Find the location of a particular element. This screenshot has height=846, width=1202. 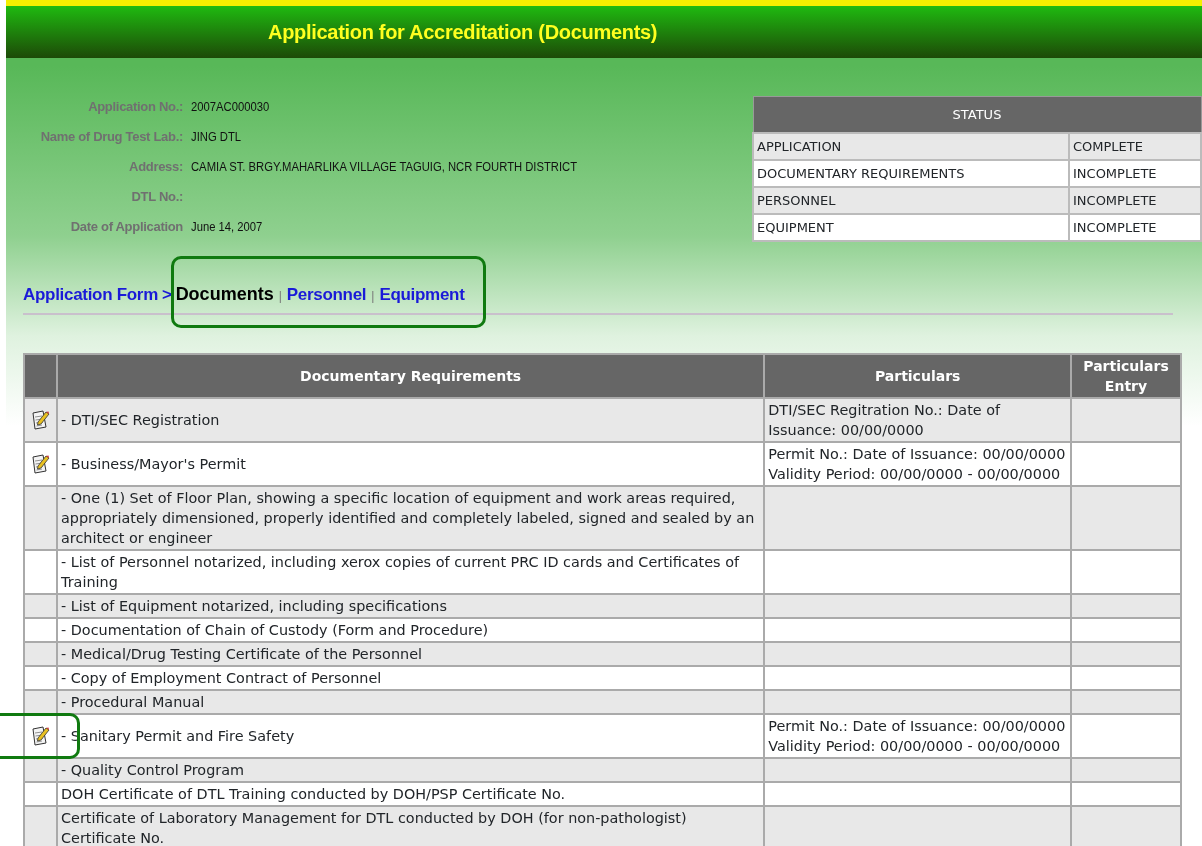

table-cell: COMPLETE is located at coordinates (1135, 147).